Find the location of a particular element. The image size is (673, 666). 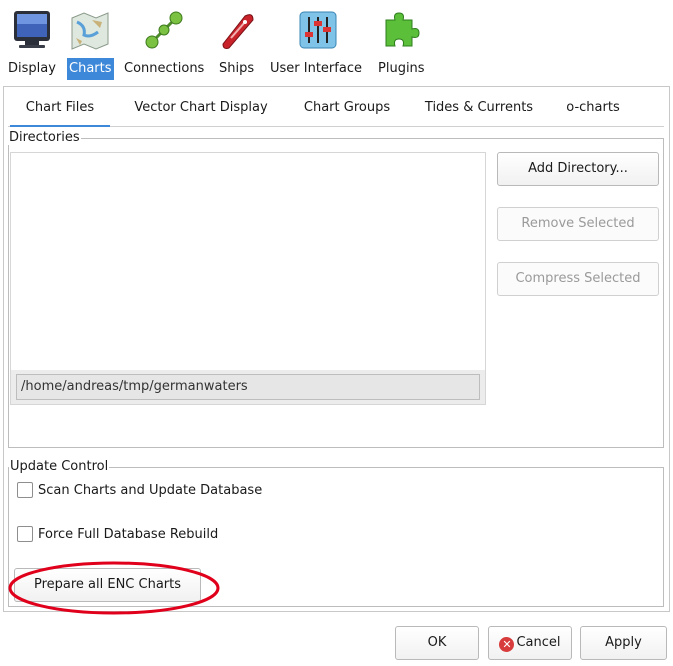

tab-chart-files: Chart Files is located at coordinates (60, 109).